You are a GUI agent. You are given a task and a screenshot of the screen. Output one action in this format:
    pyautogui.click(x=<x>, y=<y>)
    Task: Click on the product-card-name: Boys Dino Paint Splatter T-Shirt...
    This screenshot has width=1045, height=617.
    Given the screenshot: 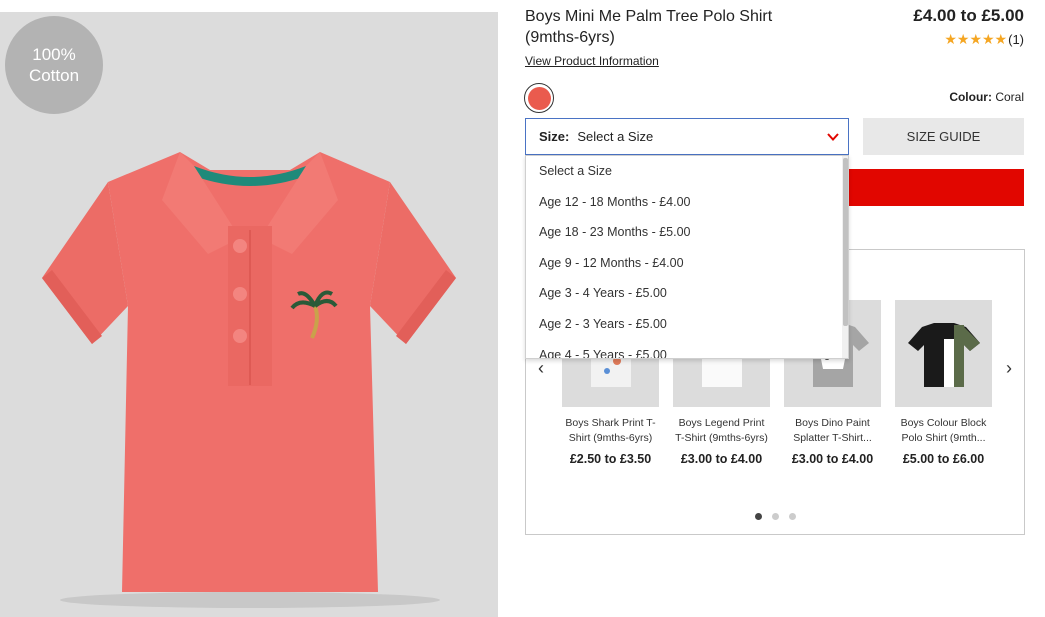 What is the action you would take?
    pyautogui.click(x=832, y=430)
    